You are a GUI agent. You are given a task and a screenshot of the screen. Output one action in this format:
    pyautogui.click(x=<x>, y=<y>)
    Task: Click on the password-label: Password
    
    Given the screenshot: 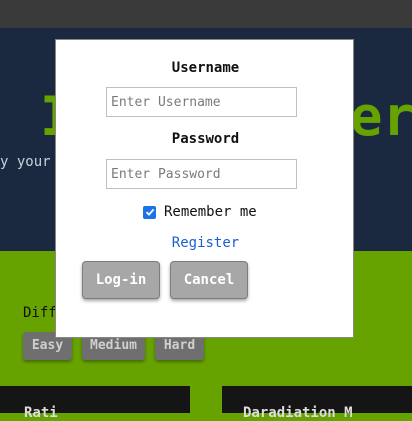 What is the action you would take?
    pyautogui.click(x=205, y=139)
    